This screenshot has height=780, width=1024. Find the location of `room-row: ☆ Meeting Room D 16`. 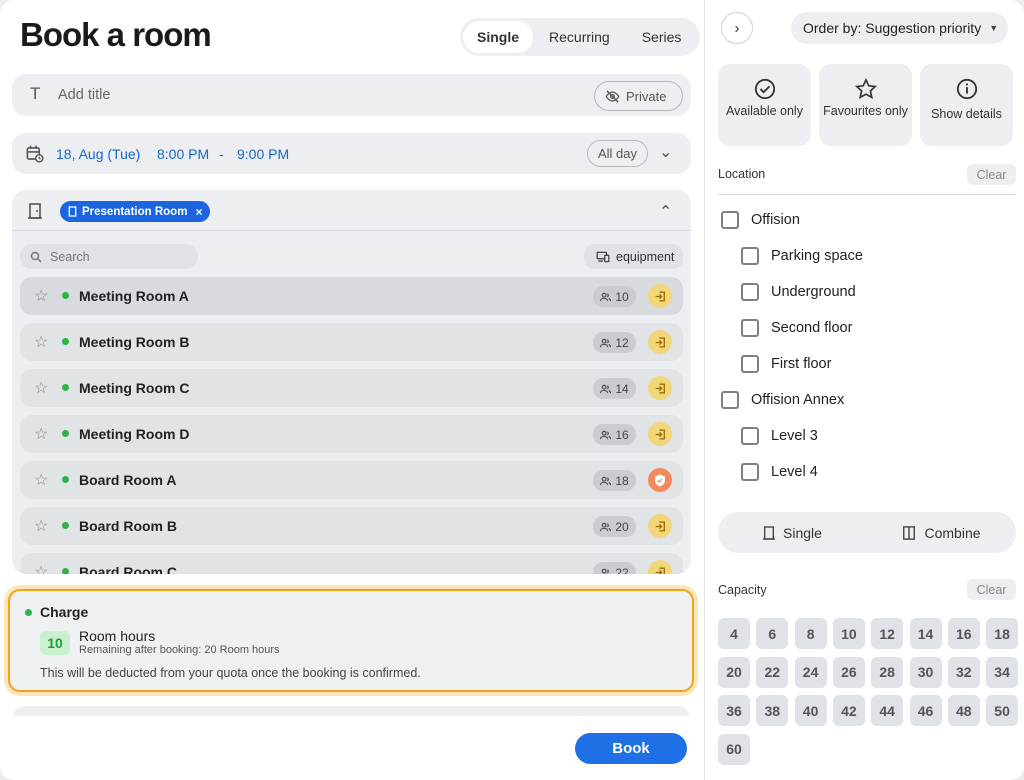

room-row: ☆ Meeting Room D 16 is located at coordinates (351, 434).